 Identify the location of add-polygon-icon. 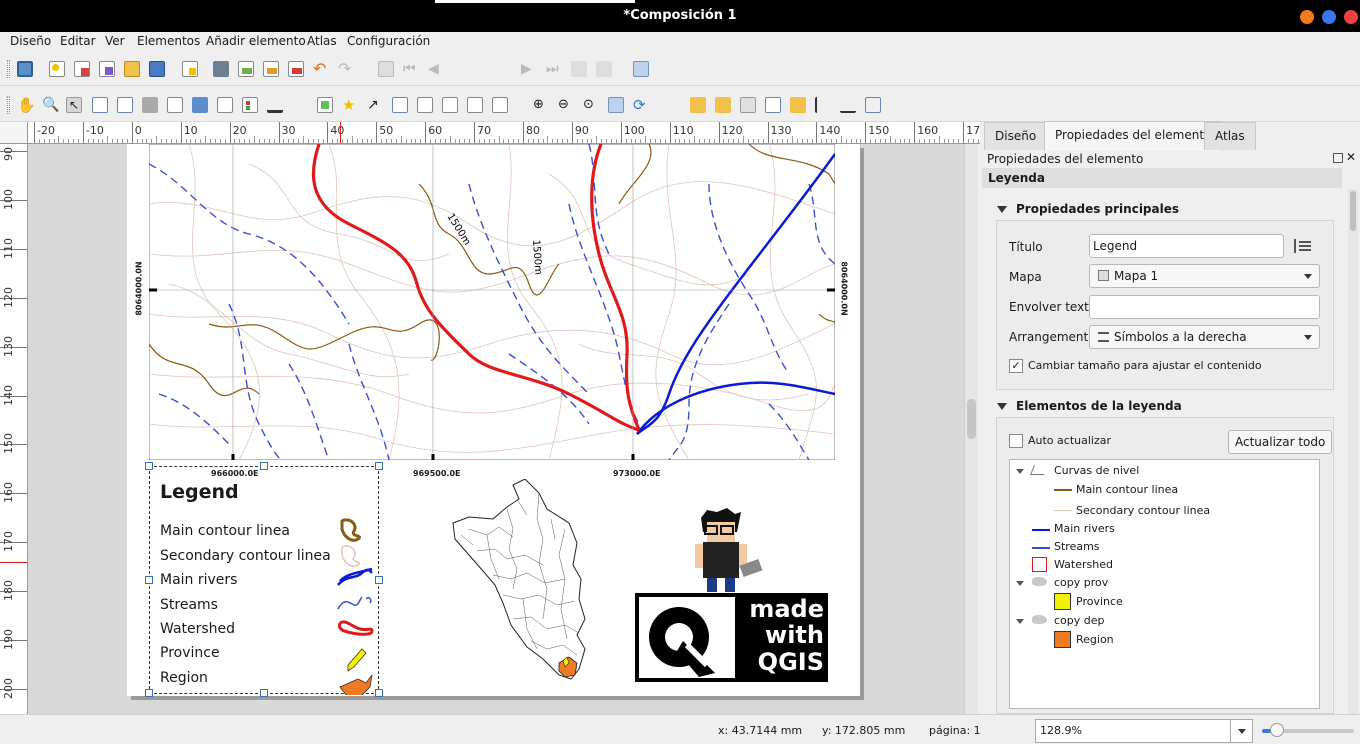
(400, 105).